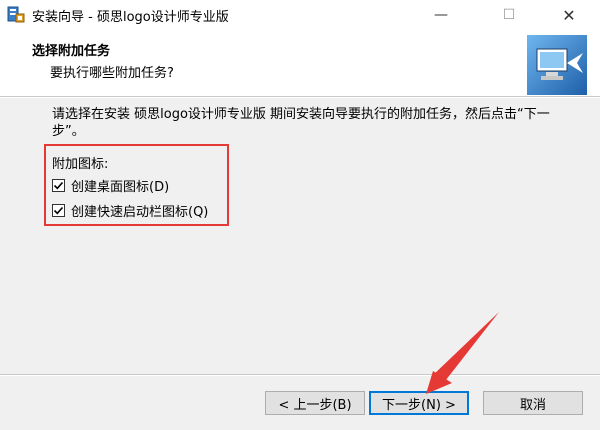 The width and height of the screenshot is (600, 430). Describe the element at coordinates (419, 403) in the screenshot. I see `next-button: 下一步(N) >` at that location.